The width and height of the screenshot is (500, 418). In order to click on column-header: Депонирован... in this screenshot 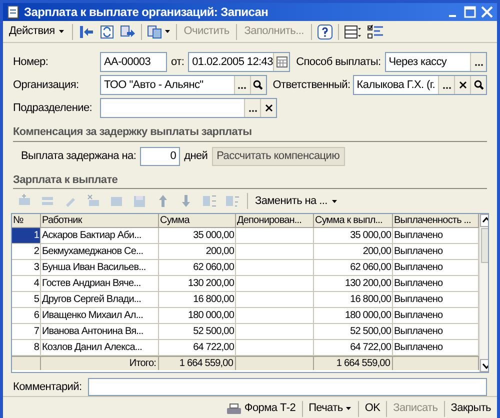, I will do `click(275, 221)`.